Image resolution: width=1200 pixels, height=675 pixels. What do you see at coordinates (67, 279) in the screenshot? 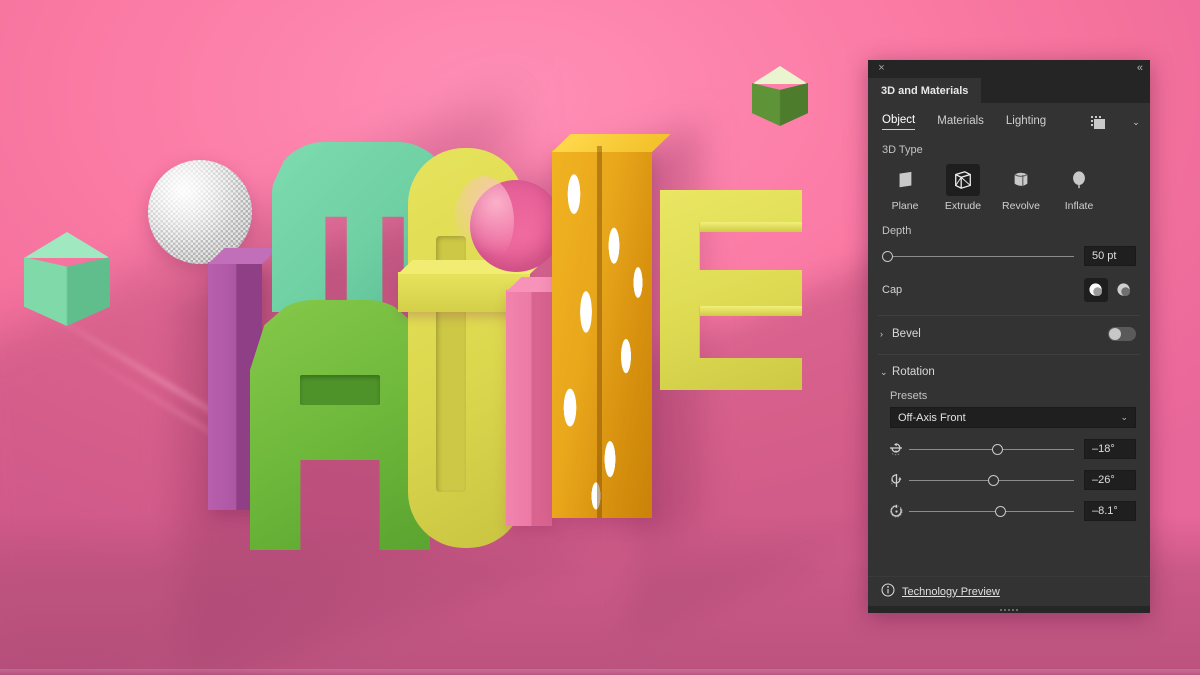
I see `green-cube-left` at bounding box center [67, 279].